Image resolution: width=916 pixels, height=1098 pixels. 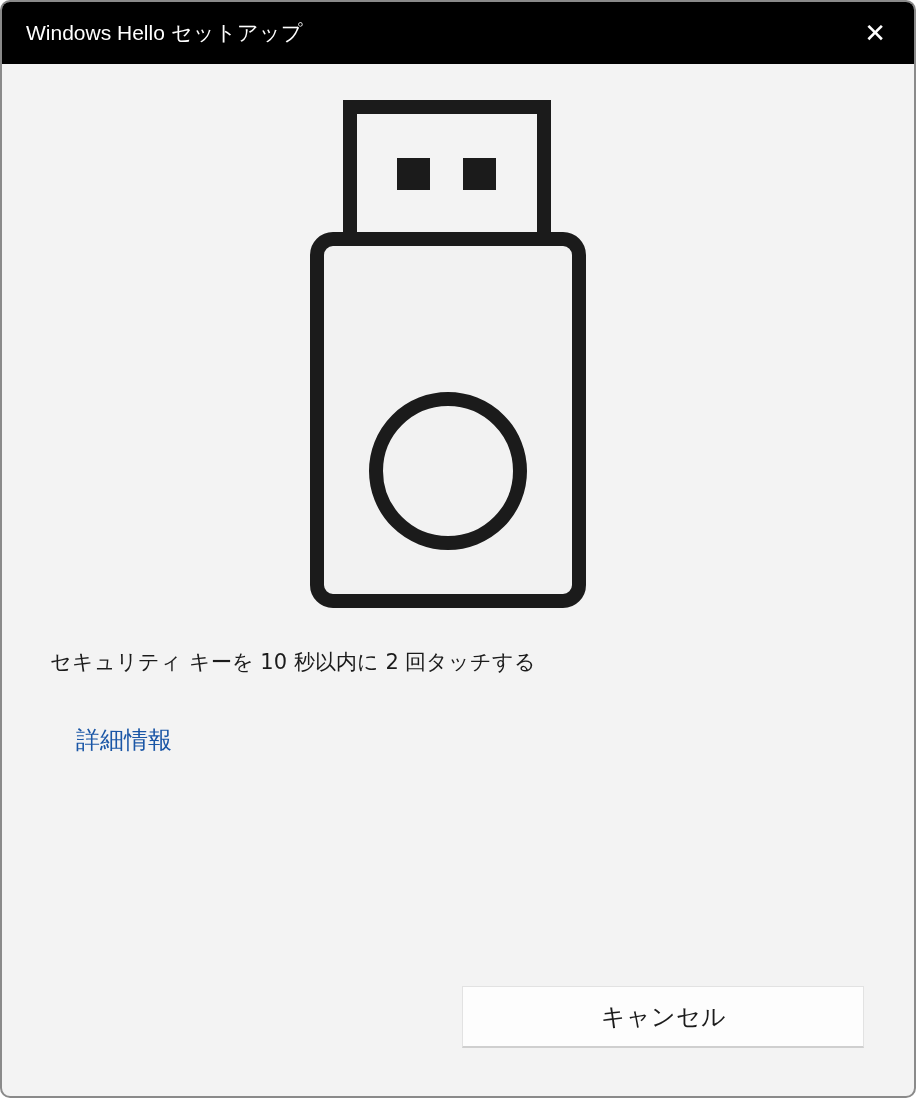 What do you see at coordinates (875, 33) in the screenshot?
I see `close-button: ✕` at bounding box center [875, 33].